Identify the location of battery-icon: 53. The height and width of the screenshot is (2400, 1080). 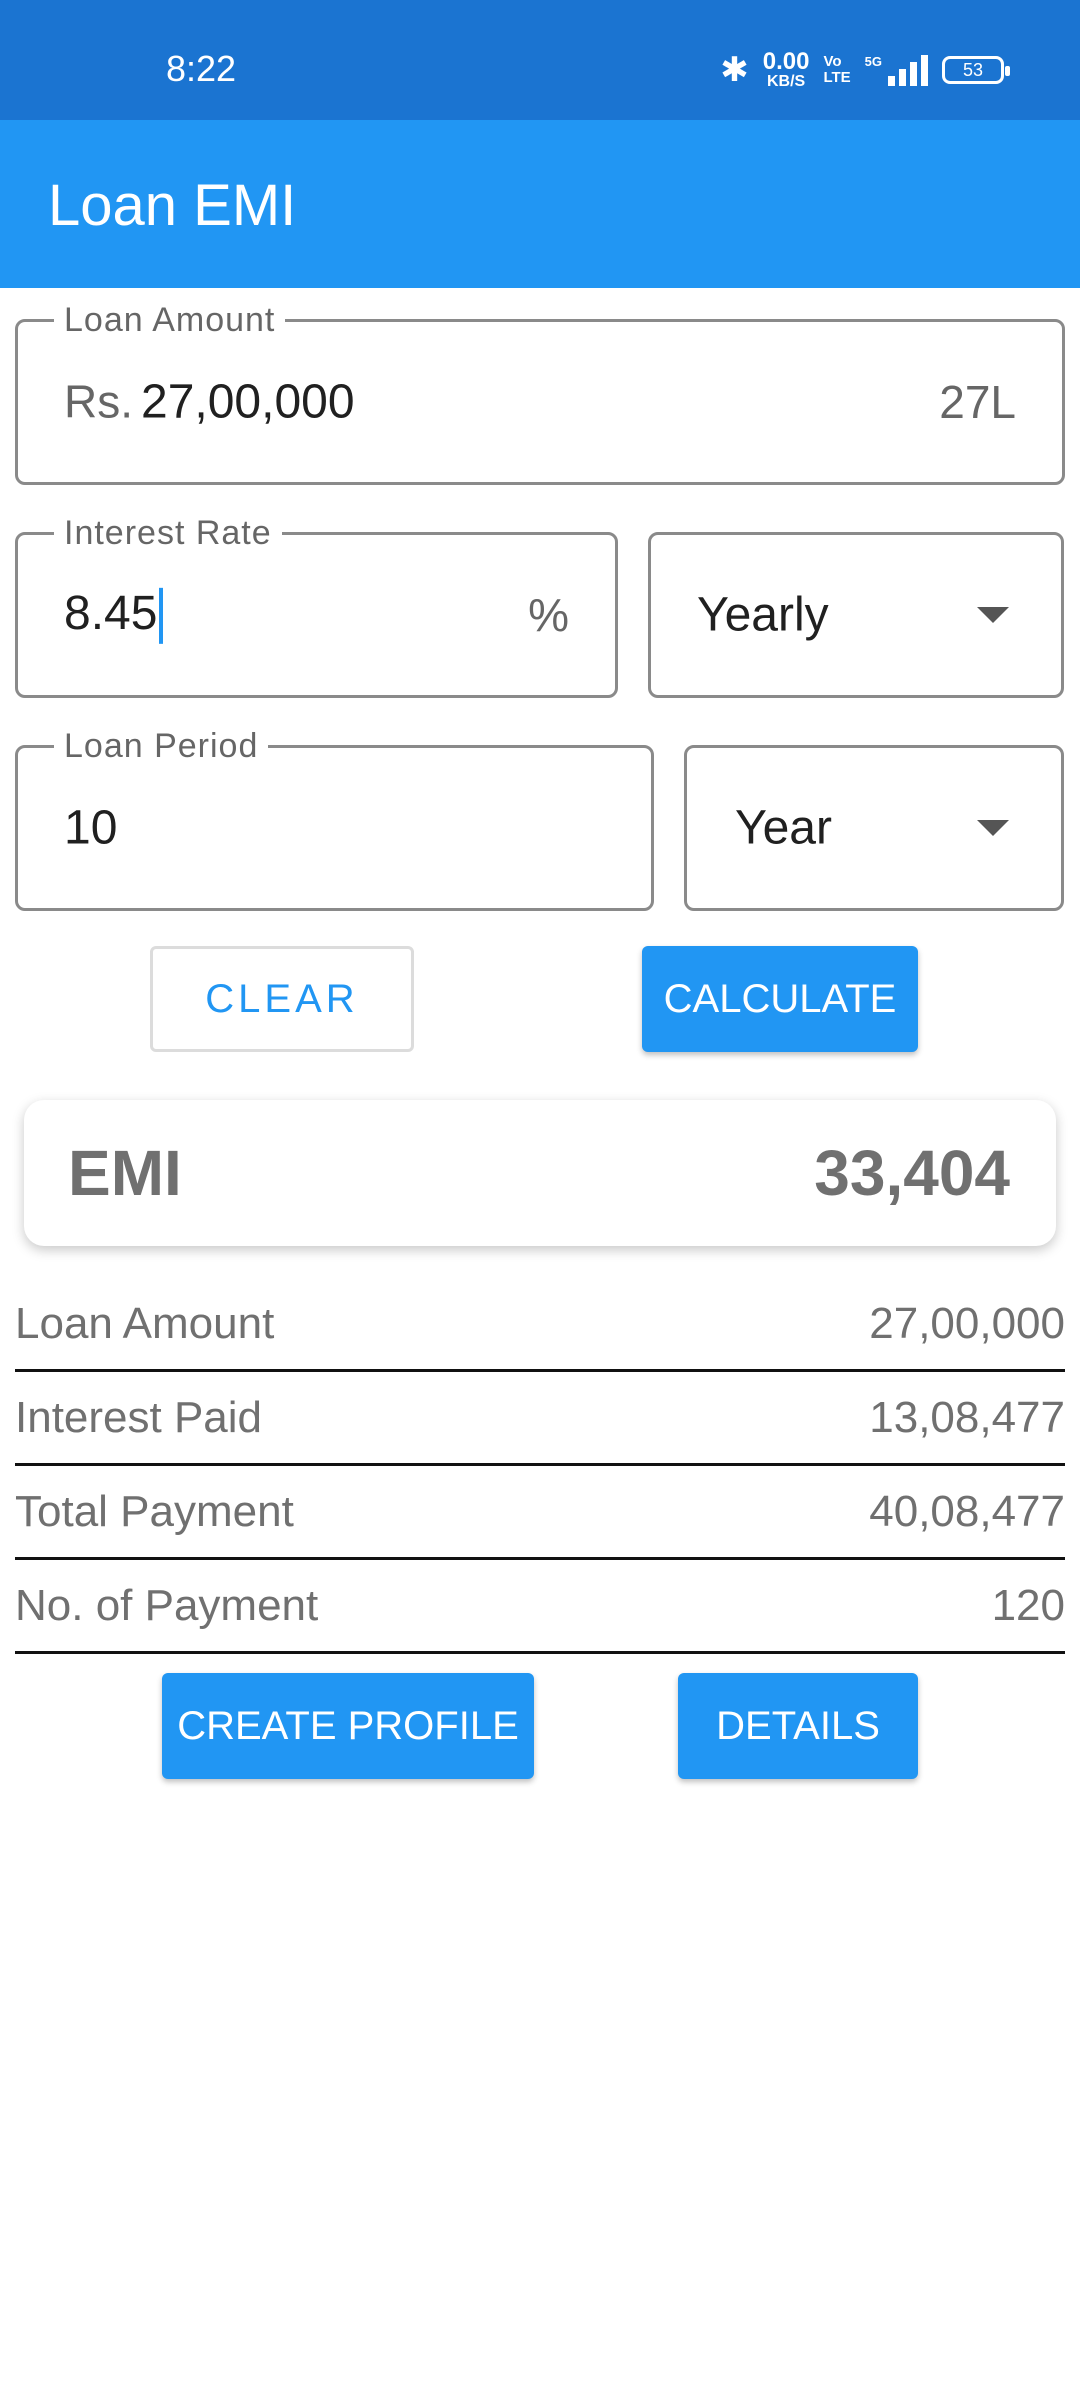
(976, 70).